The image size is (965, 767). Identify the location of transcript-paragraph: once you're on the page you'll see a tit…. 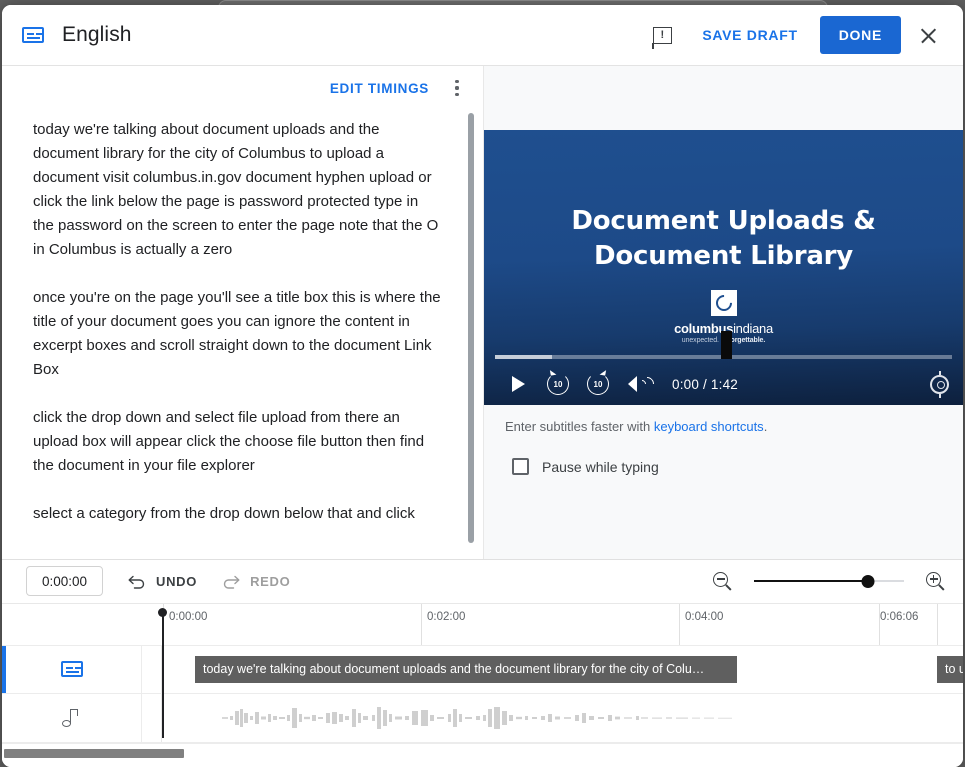
(238, 334).